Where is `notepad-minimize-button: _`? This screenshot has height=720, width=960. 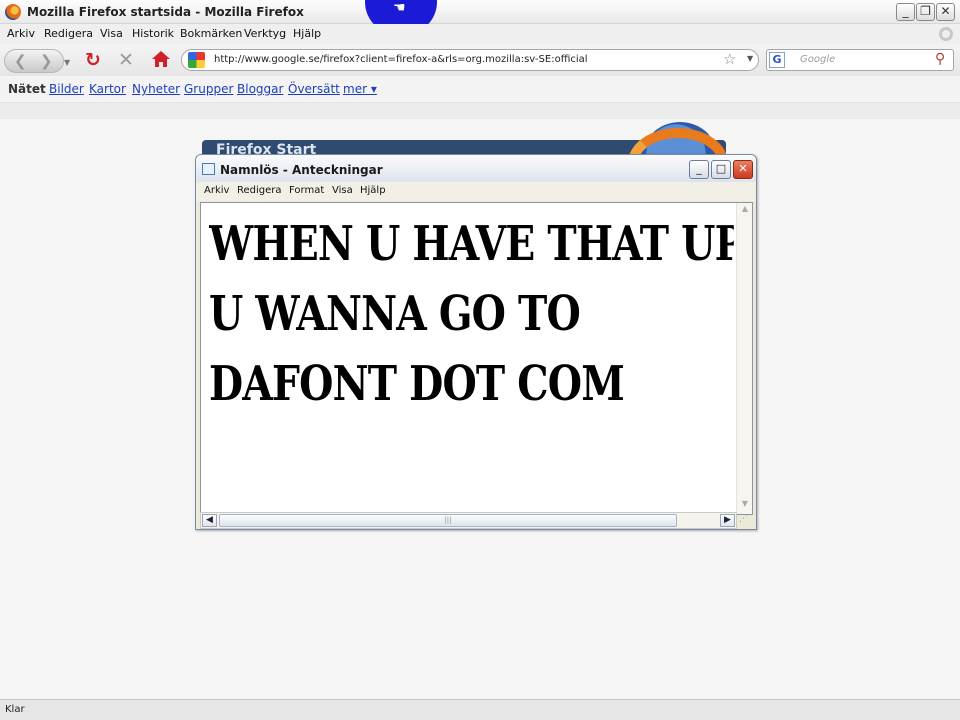
notepad-minimize-button: _ is located at coordinates (699, 169).